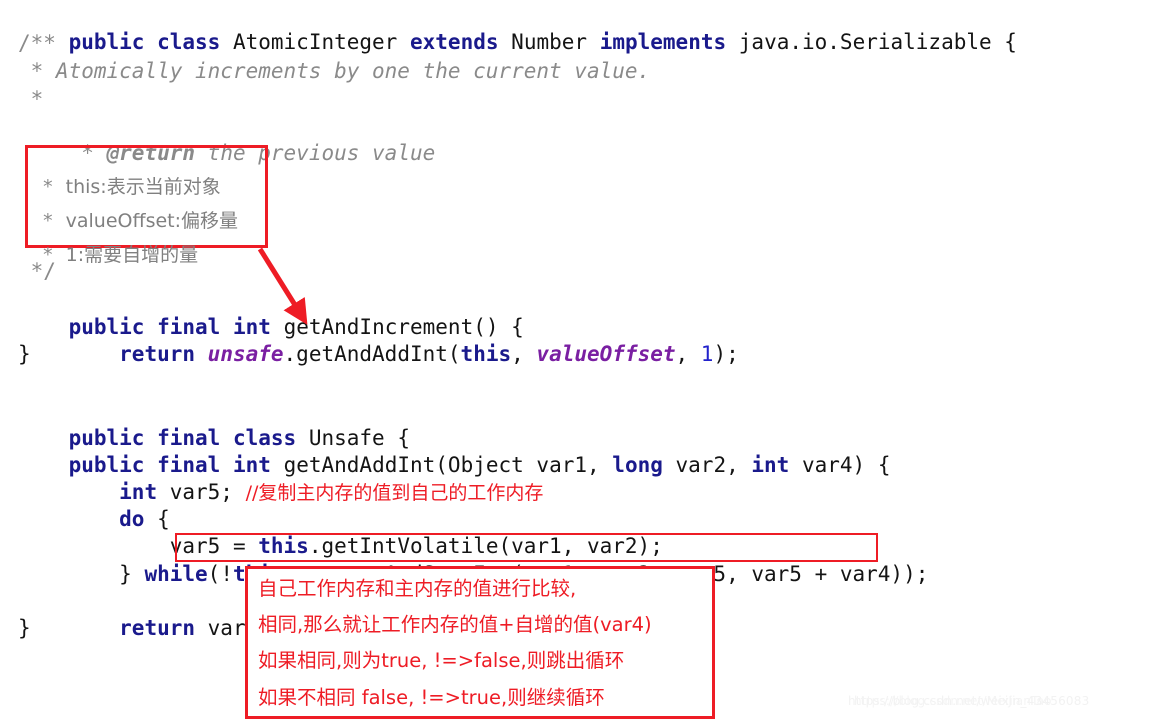 This screenshot has height=724, width=1152. What do you see at coordinates (486, 354) in the screenshot?
I see `keyword-this: this` at bounding box center [486, 354].